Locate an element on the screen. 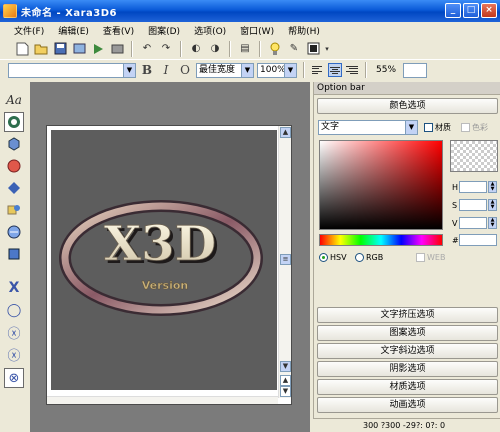 This screenshot has height=432, width=500. rotate-y-icon: ⓧ is located at coordinates (14, 332).